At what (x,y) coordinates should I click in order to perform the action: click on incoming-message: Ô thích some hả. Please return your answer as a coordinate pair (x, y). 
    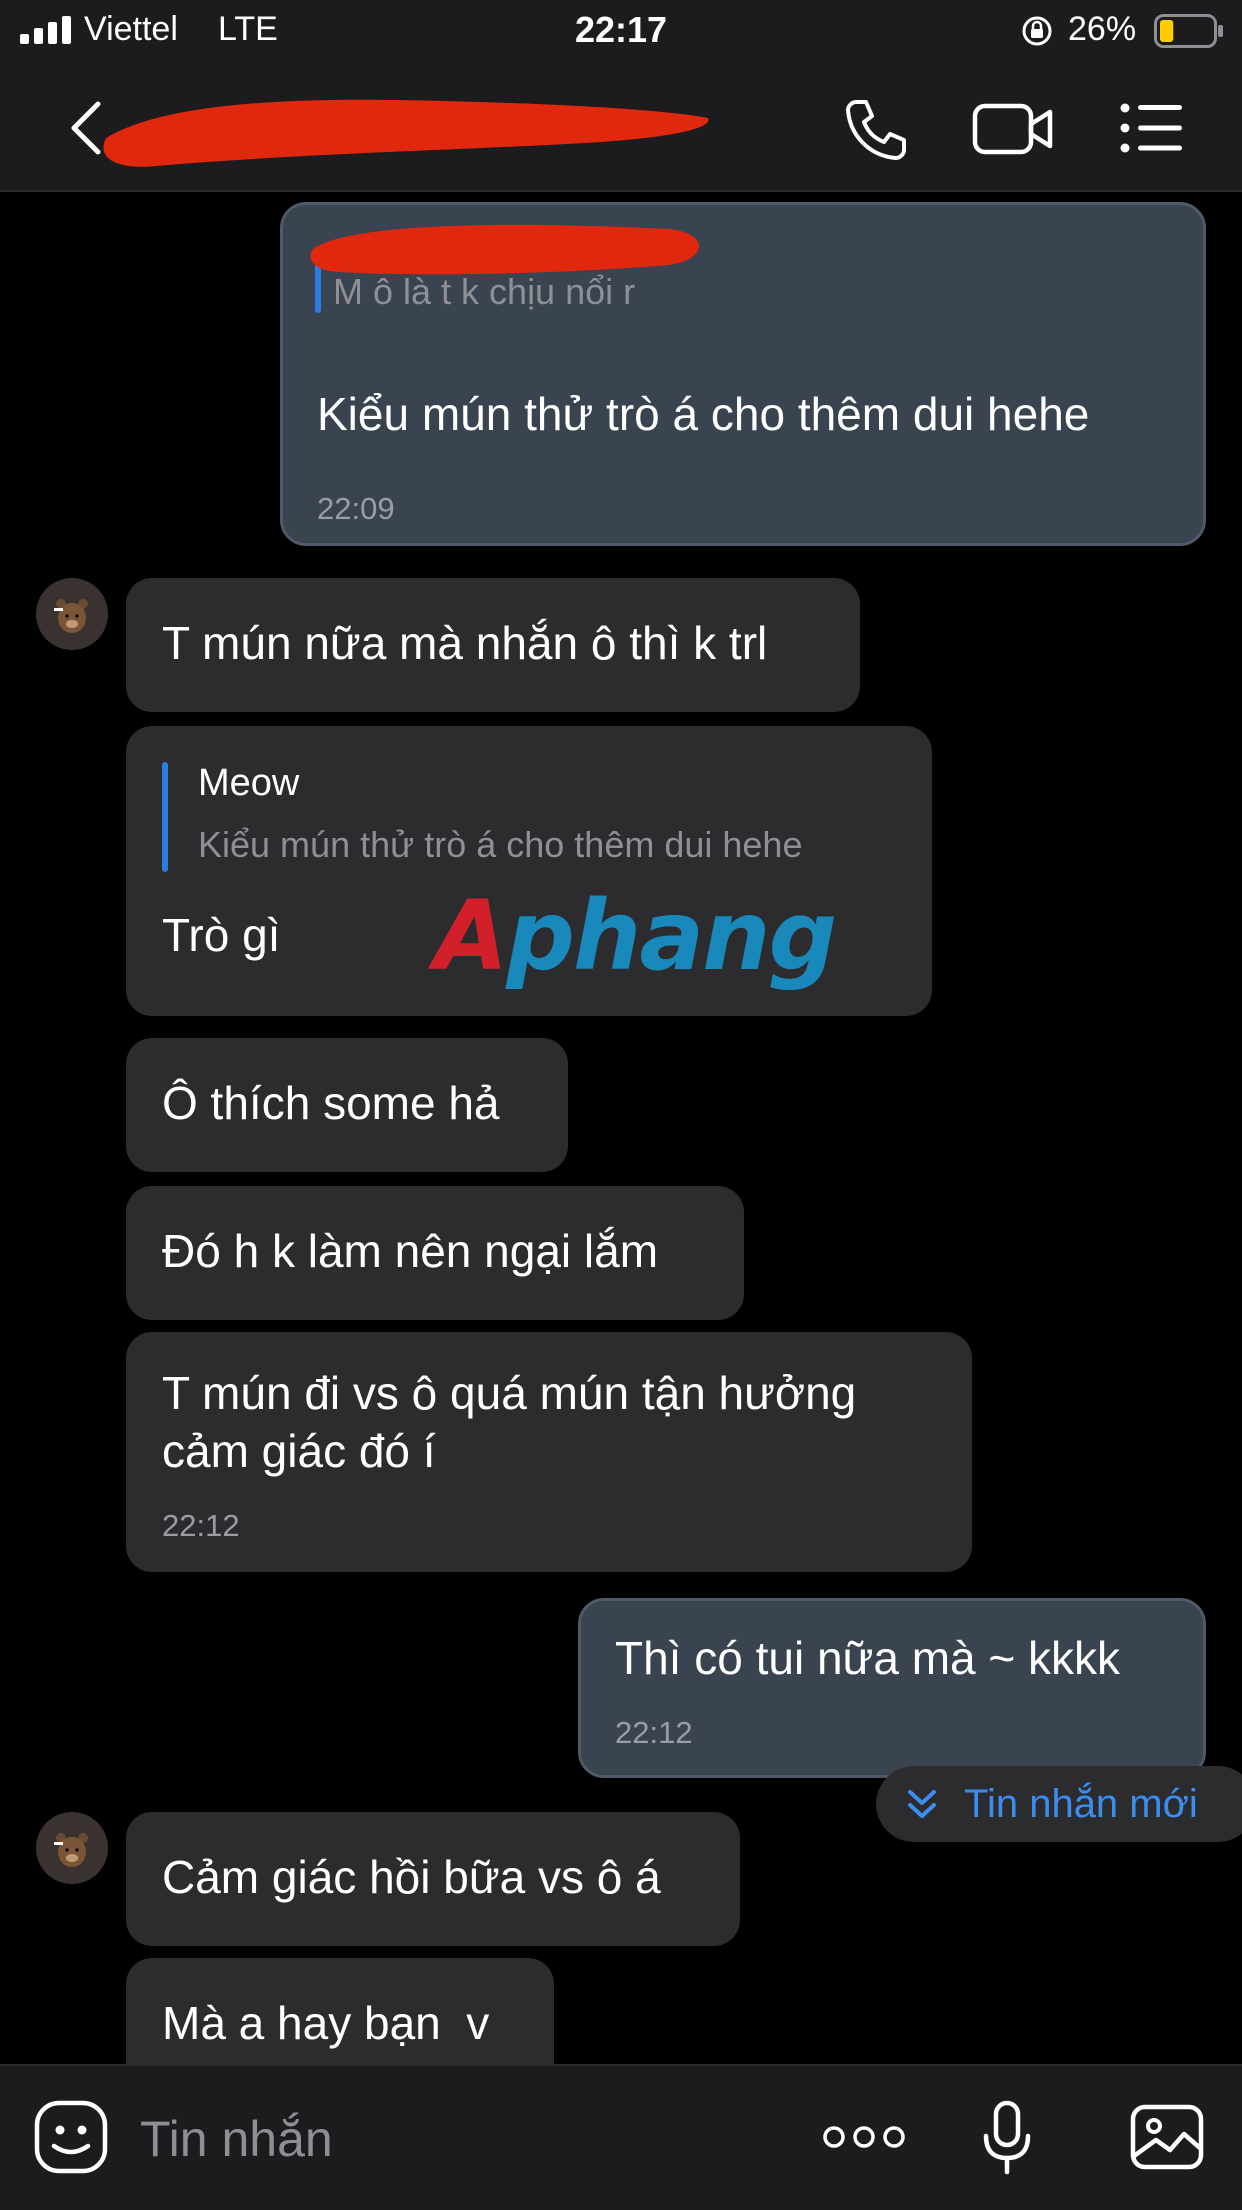
    Looking at the image, I should click on (347, 1105).